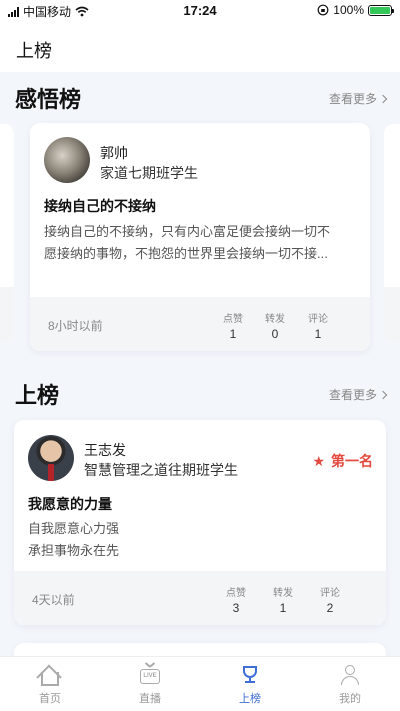  What do you see at coordinates (283, 599) in the screenshot?
I see `shares-stat: 转发 1` at bounding box center [283, 599].